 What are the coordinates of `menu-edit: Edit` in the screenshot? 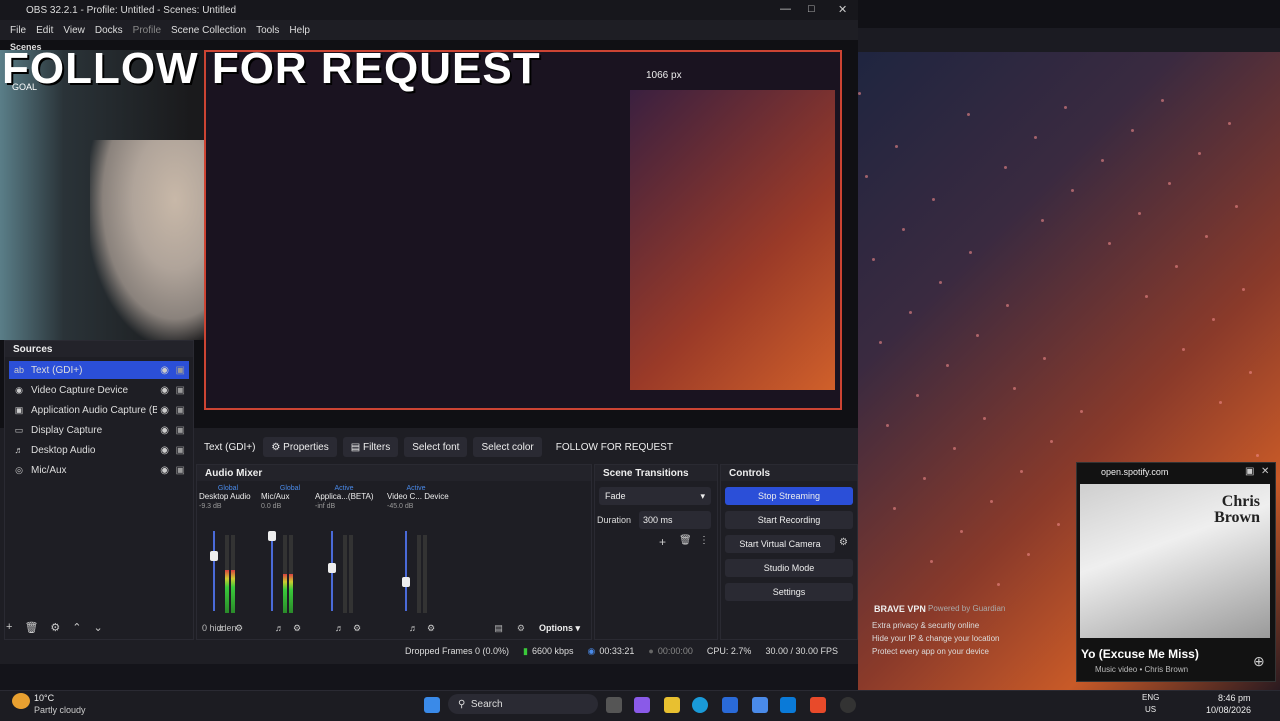 It's located at (44, 30).